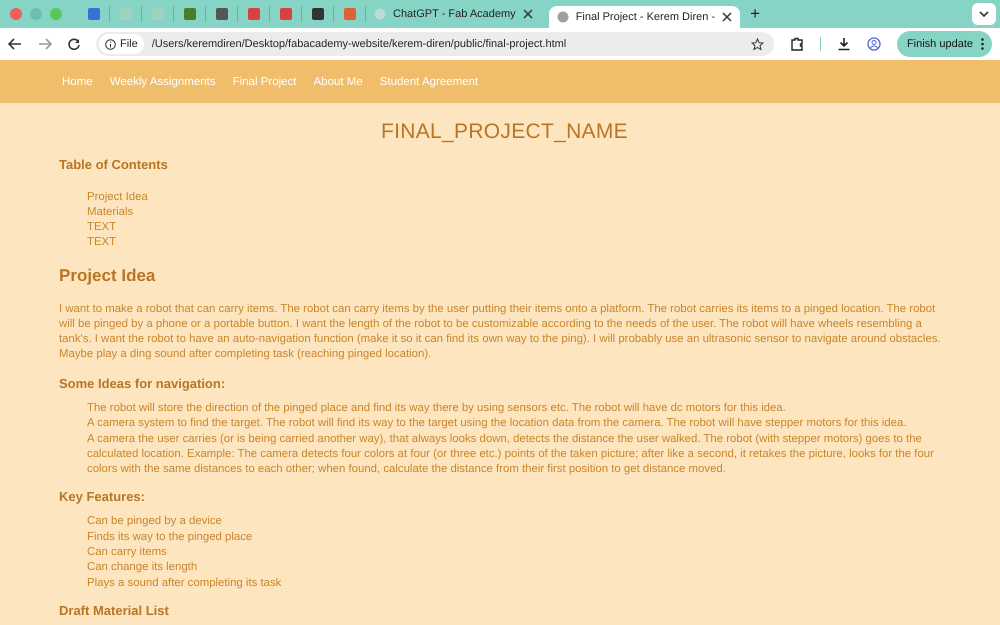 Image resolution: width=1000 pixels, height=625 pixels. Describe the element at coordinates (873, 44) in the screenshot. I see `profile-icon` at that location.